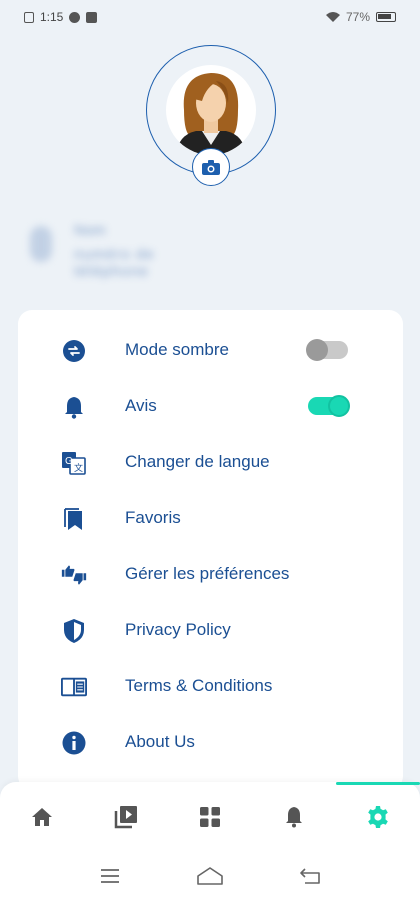 The image size is (420, 900). I want to click on settings-gear-icon, so click(378, 817).